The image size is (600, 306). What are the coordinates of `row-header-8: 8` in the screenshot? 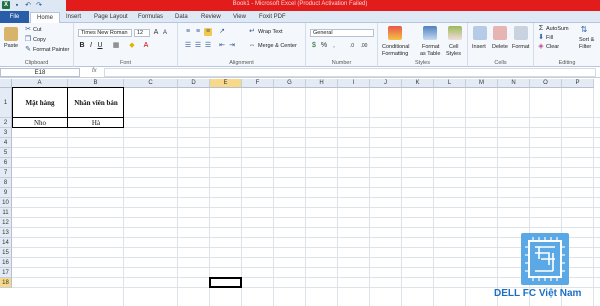 It's located at (6, 183).